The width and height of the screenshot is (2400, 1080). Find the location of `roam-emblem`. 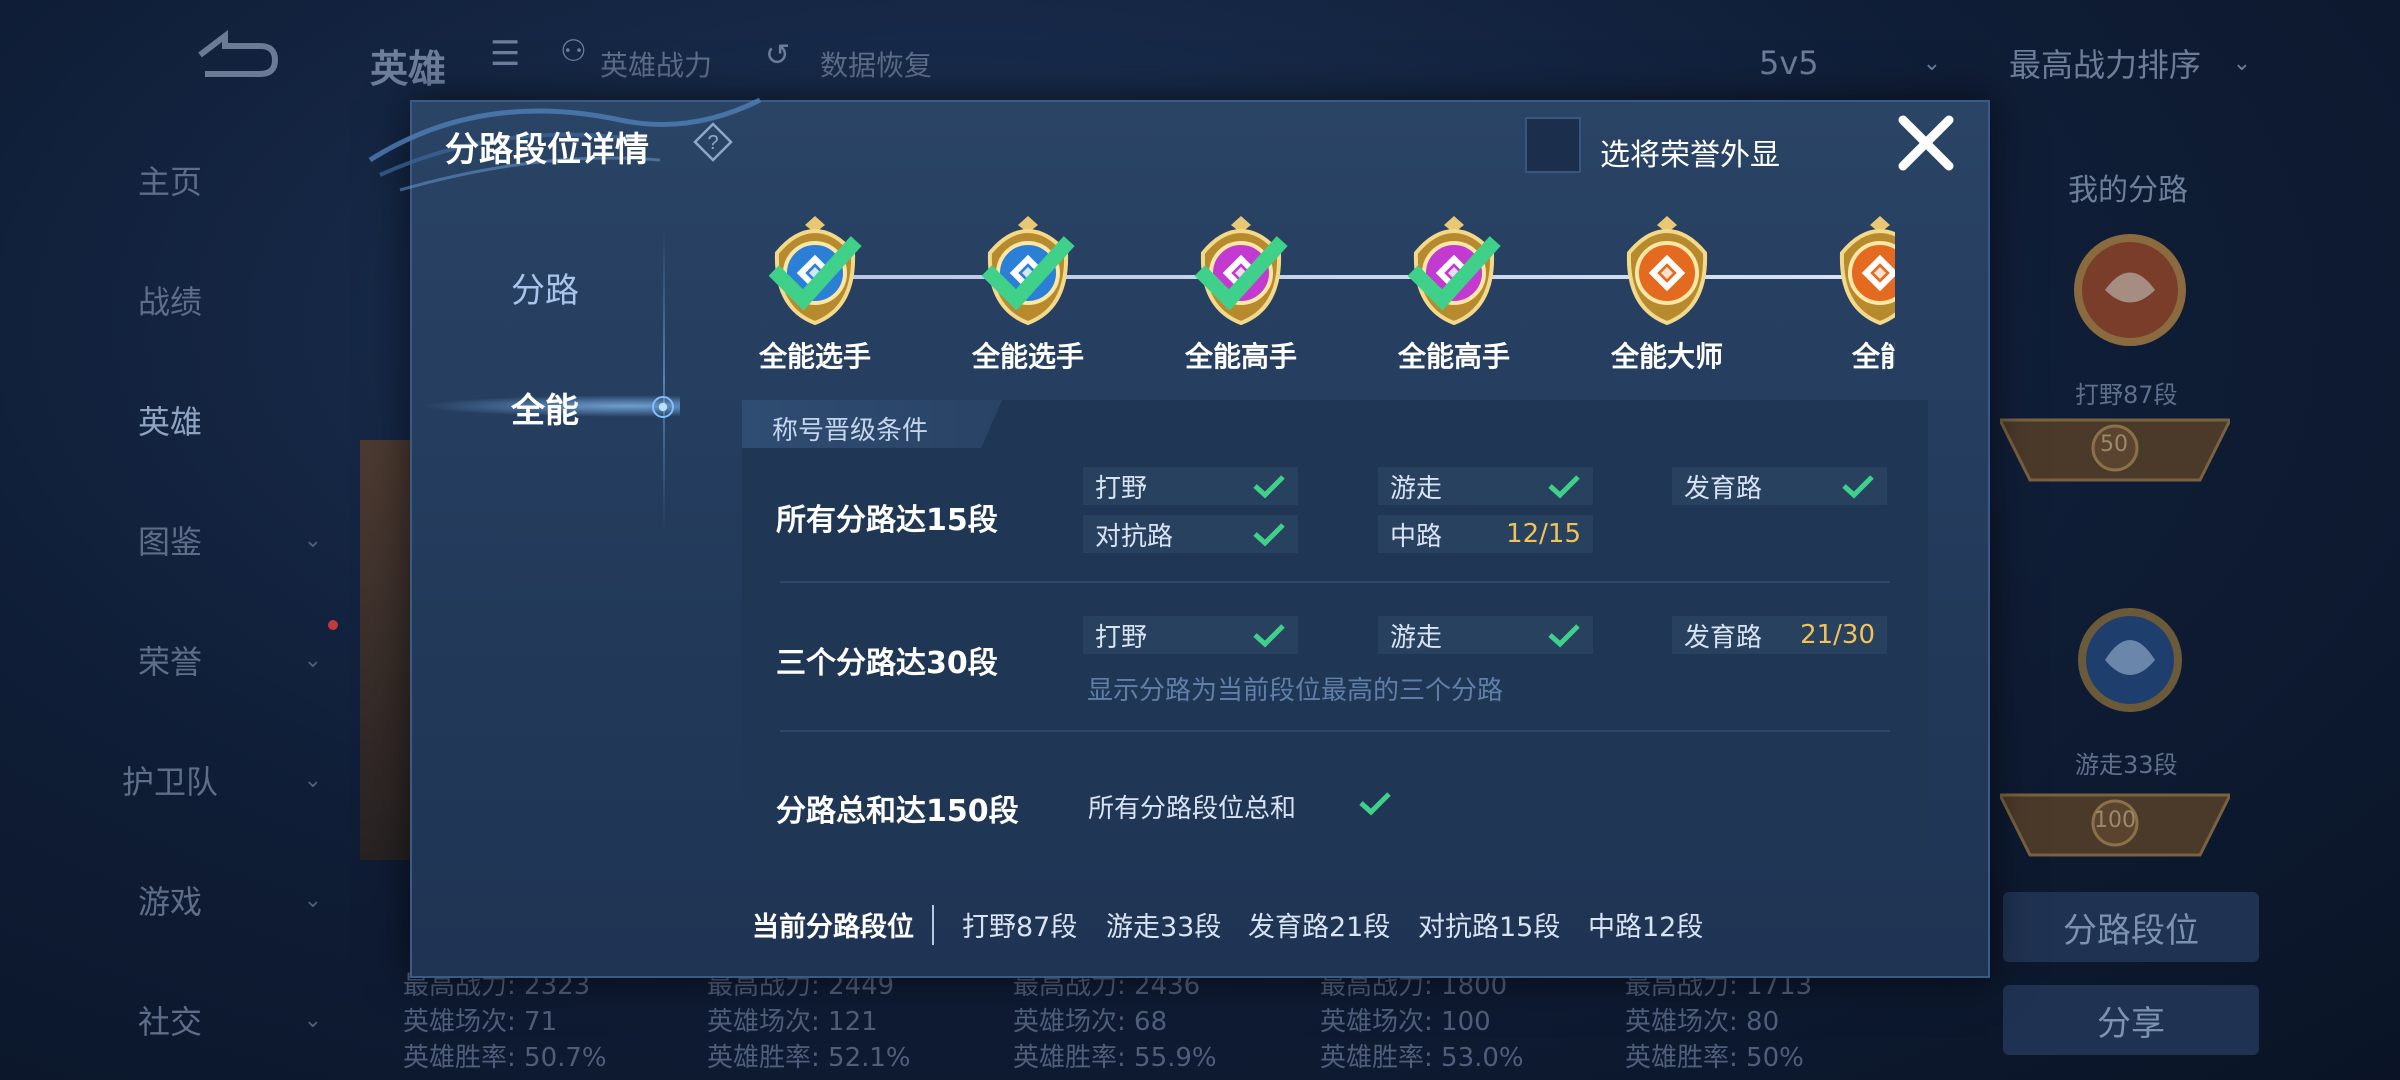

roam-emblem is located at coordinates (2130, 665).